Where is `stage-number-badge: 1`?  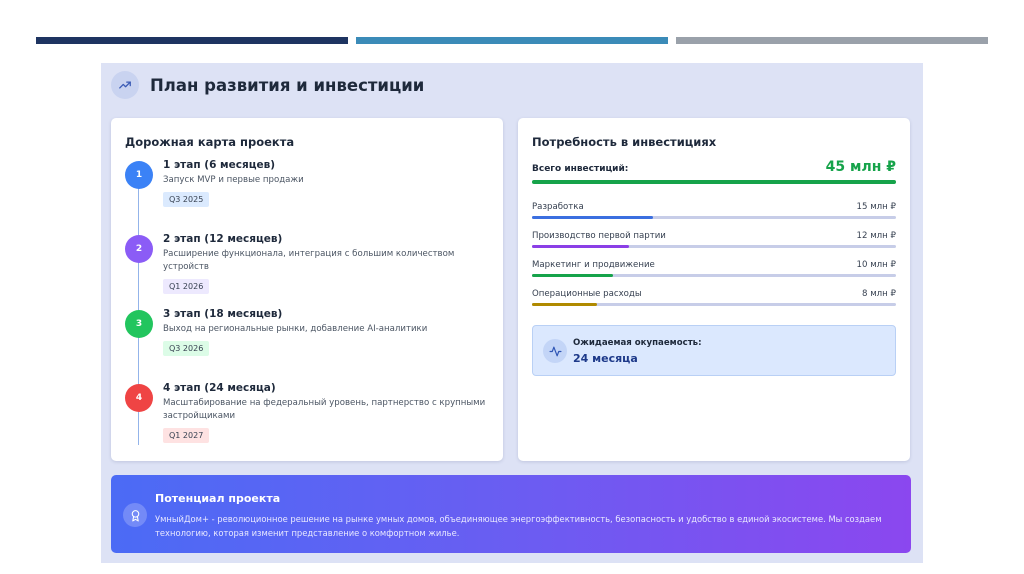 stage-number-badge: 1 is located at coordinates (139, 175).